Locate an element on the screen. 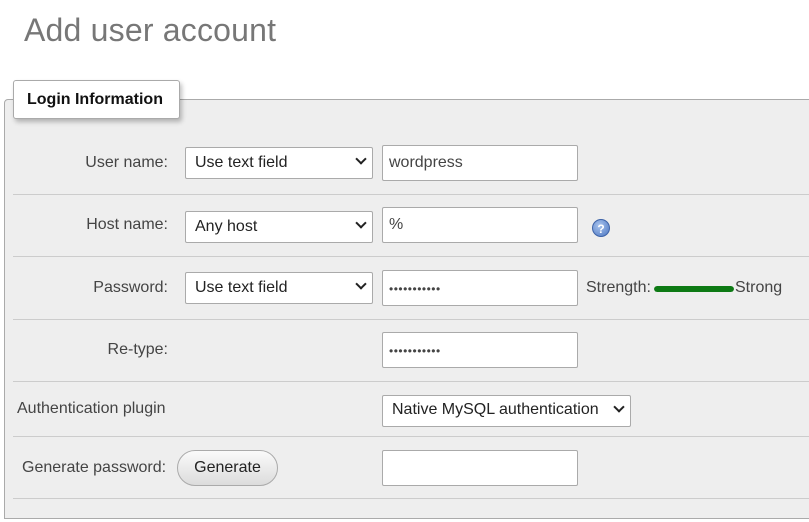  password-input: ••••••••••• is located at coordinates (480, 288).